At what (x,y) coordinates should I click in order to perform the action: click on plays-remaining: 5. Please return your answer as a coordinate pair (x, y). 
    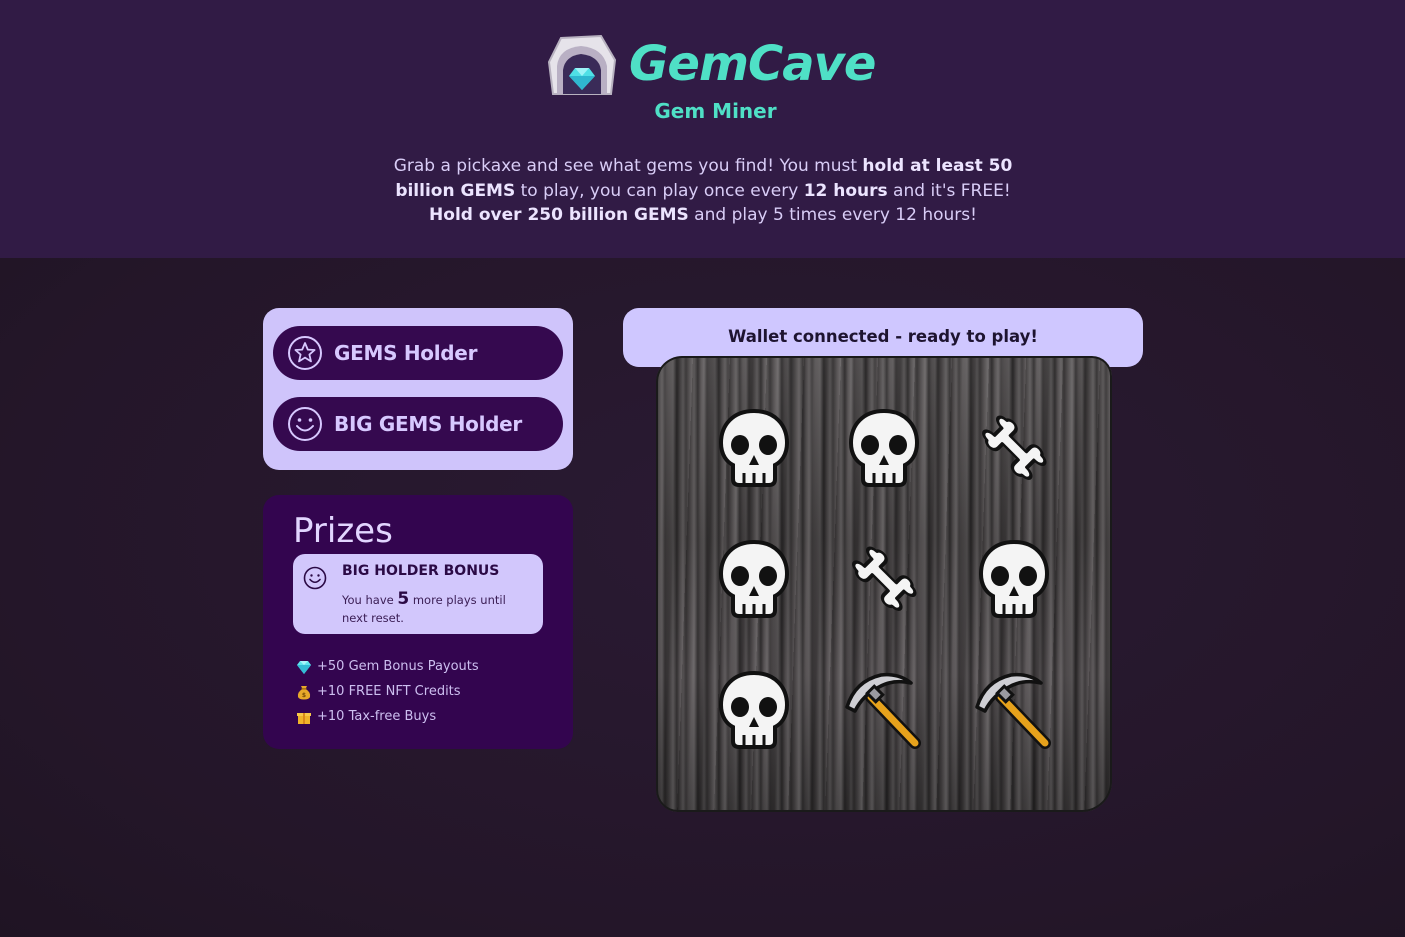
    Looking at the image, I should click on (403, 599).